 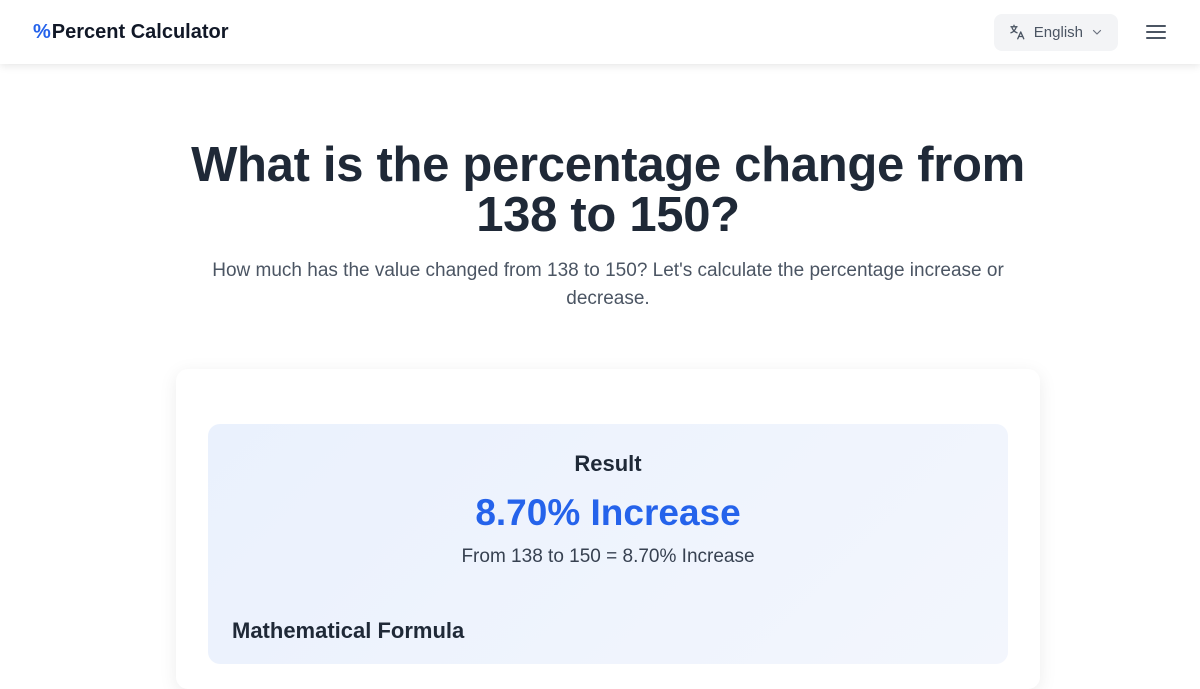 What do you see at coordinates (1156, 32) in the screenshot?
I see `hamburger-menu-icon` at bounding box center [1156, 32].